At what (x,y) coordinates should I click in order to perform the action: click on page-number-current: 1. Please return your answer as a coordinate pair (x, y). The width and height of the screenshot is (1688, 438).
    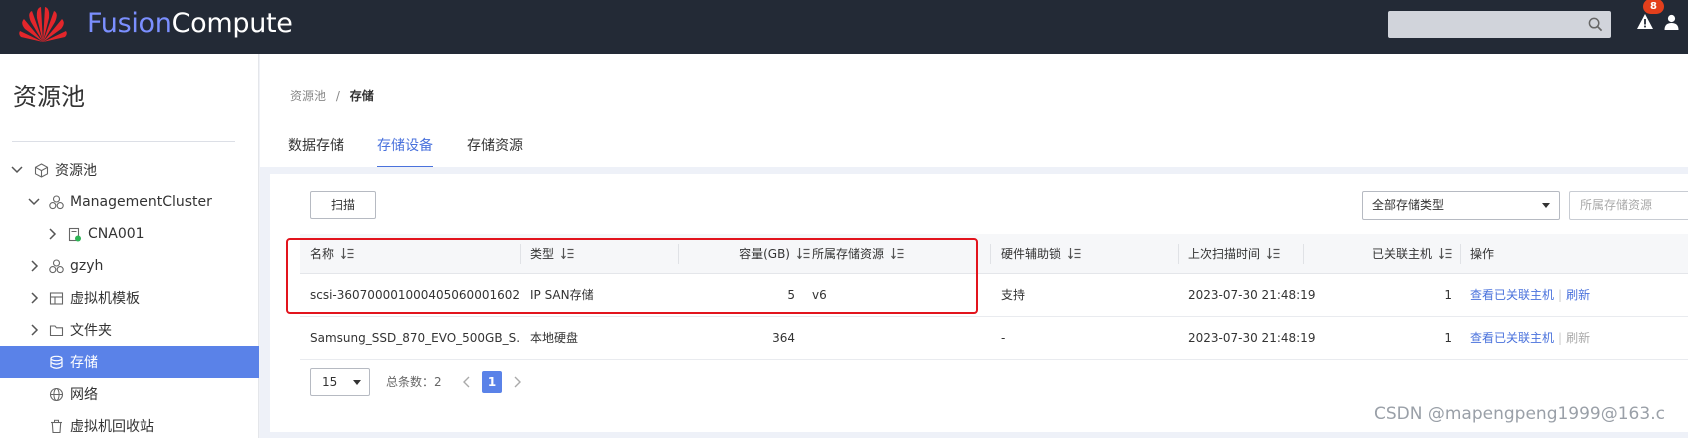
    Looking at the image, I should click on (492, 382).